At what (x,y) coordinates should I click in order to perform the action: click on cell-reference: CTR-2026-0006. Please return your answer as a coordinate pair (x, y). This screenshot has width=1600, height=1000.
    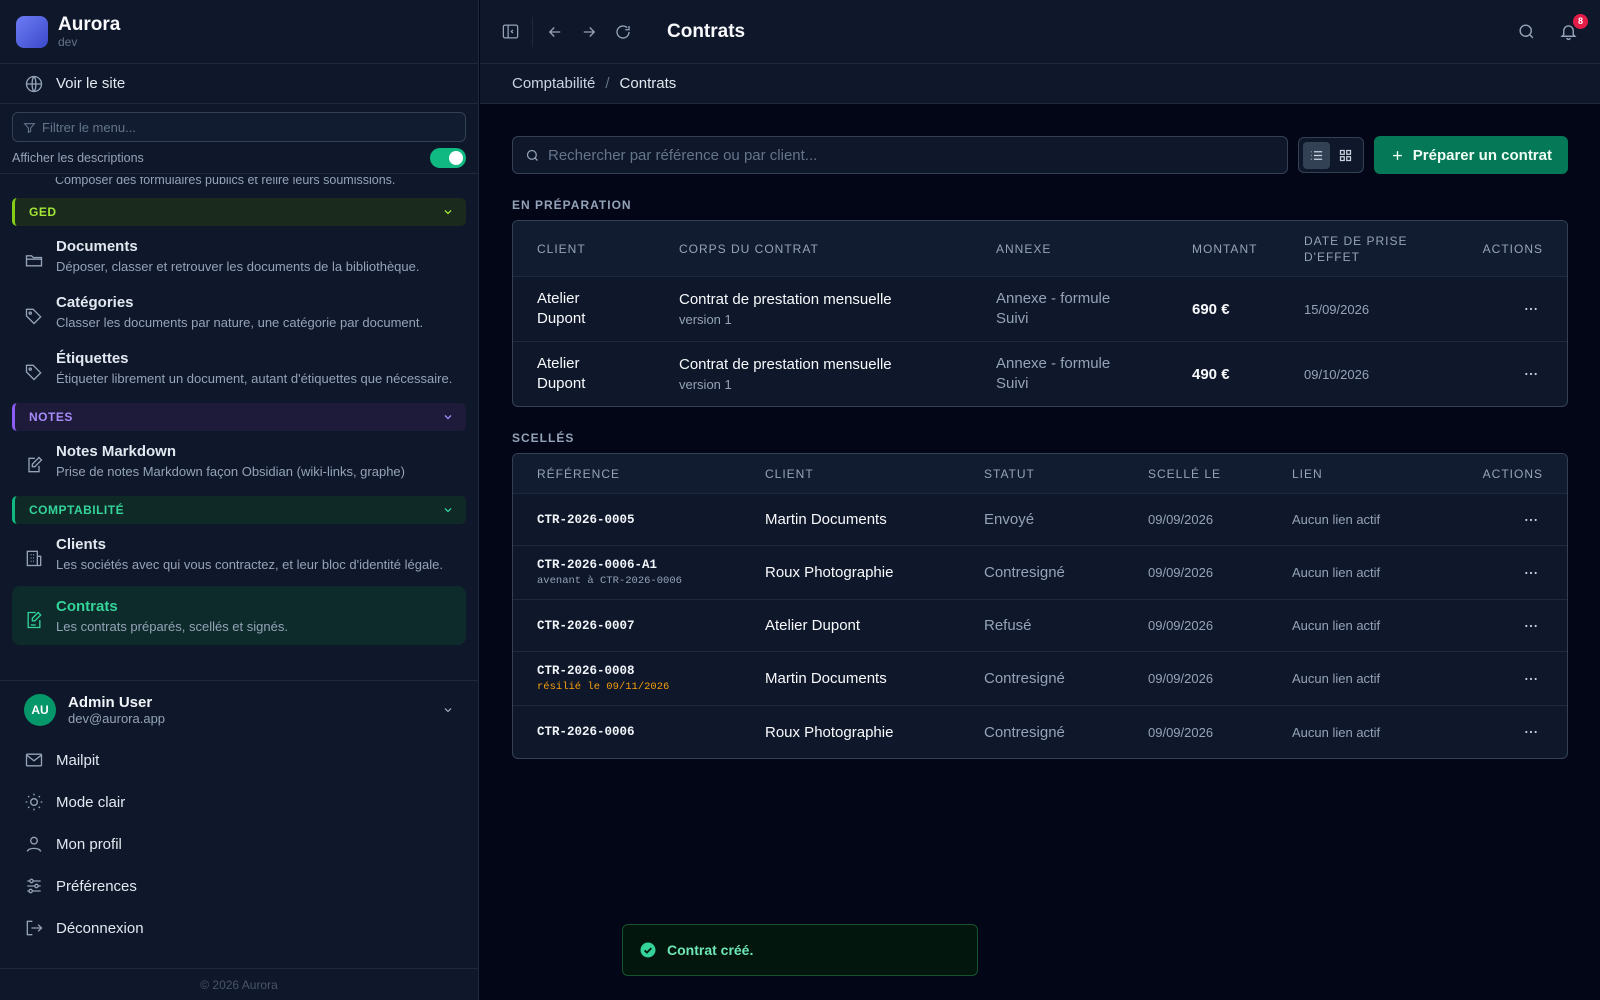
    Looking at the image, I should click on (651, 732).